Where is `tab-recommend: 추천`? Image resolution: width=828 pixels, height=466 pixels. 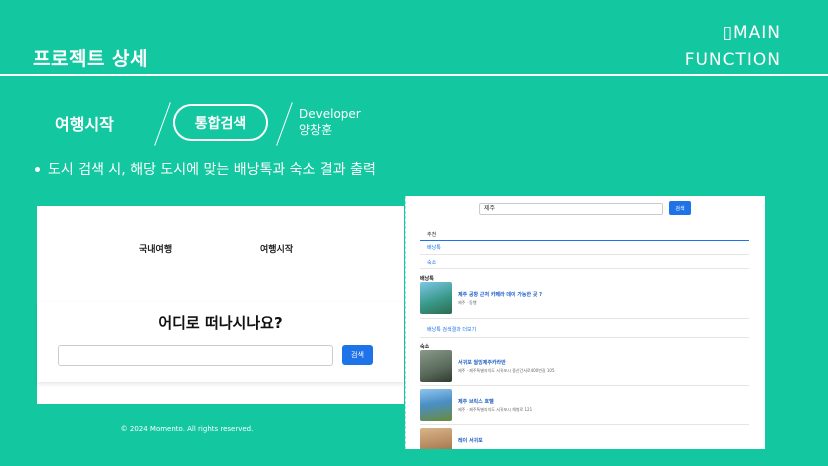
tab-recommend: 추천 is located at coordinates (431, 234).